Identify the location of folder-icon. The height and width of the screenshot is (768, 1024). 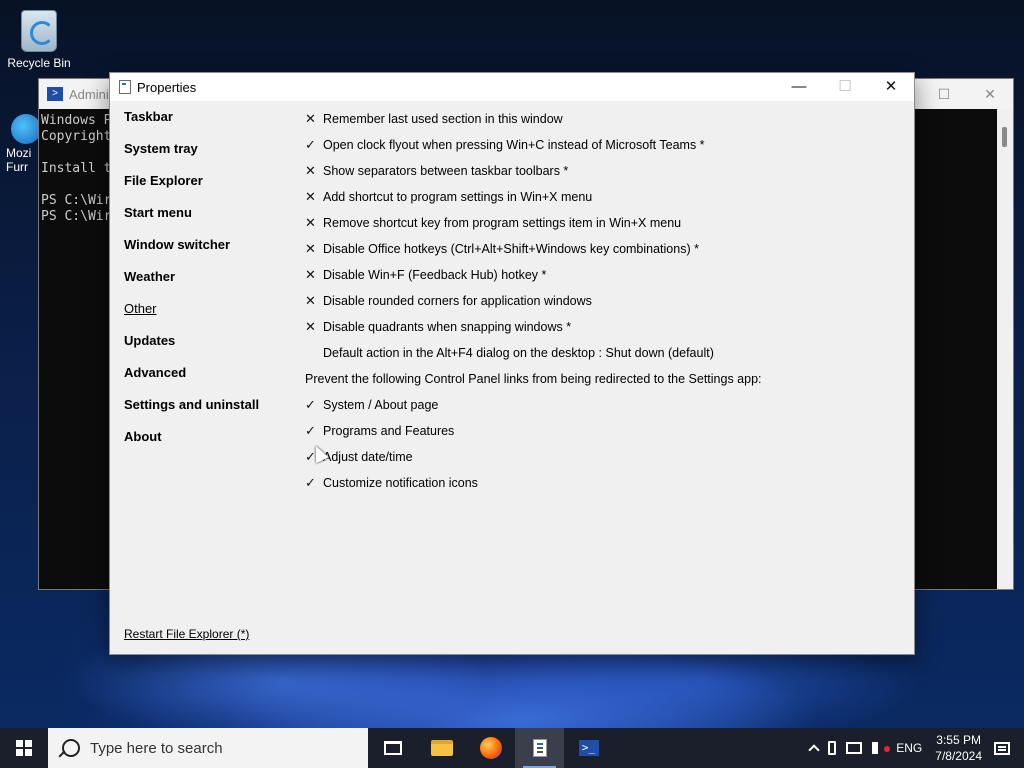
(441, 748).